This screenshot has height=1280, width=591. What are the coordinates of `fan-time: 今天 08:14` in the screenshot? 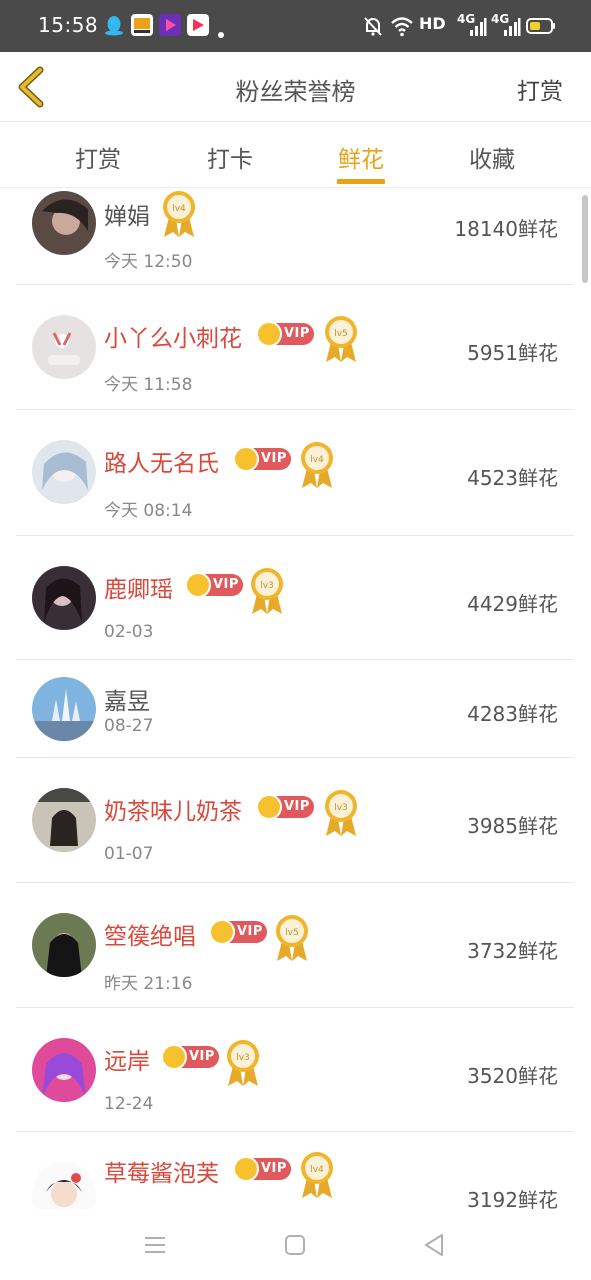 It's located at (148, 511).